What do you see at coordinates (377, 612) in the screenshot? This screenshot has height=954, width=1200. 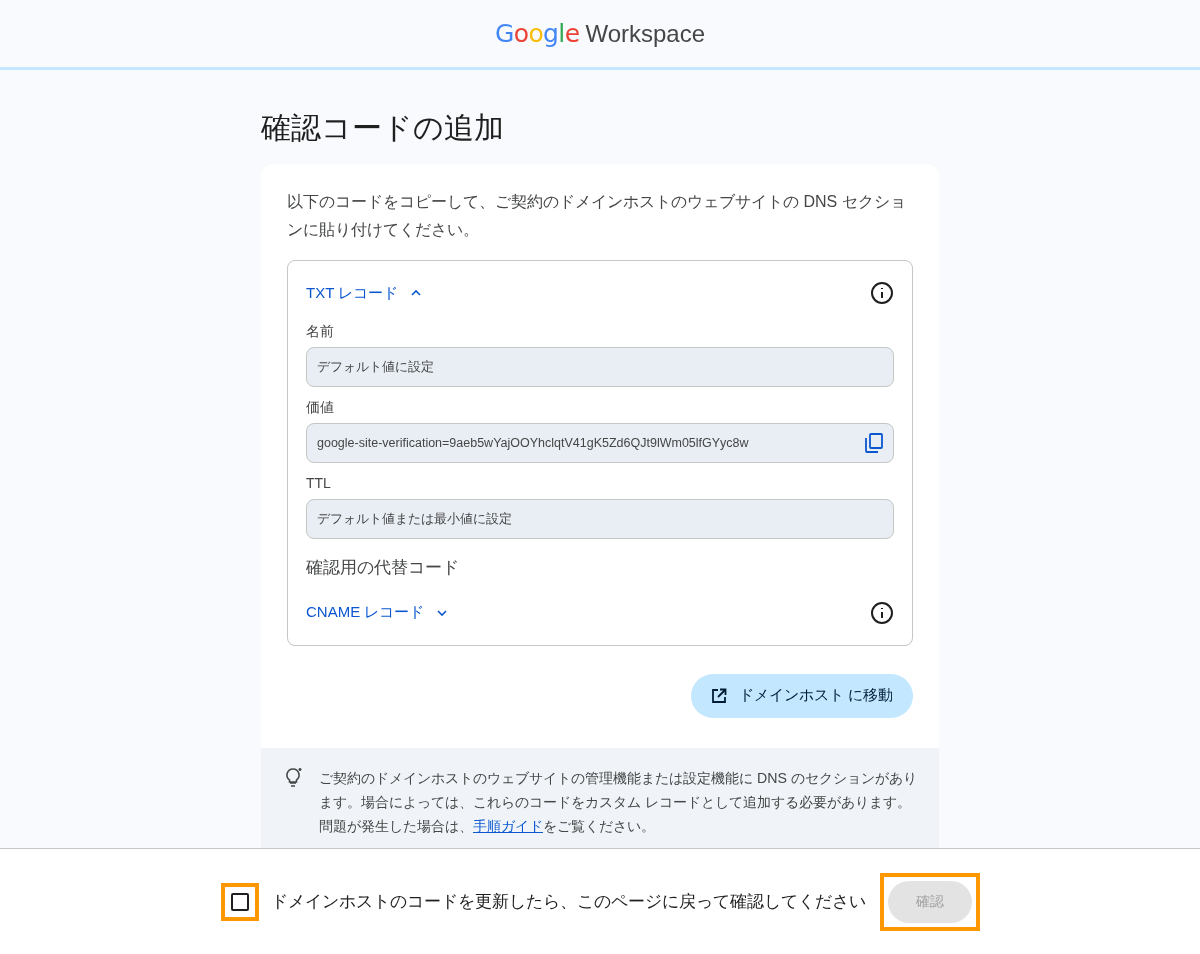 I see `record-toggle: CNAME レコード` at bounding box center [377, 612].